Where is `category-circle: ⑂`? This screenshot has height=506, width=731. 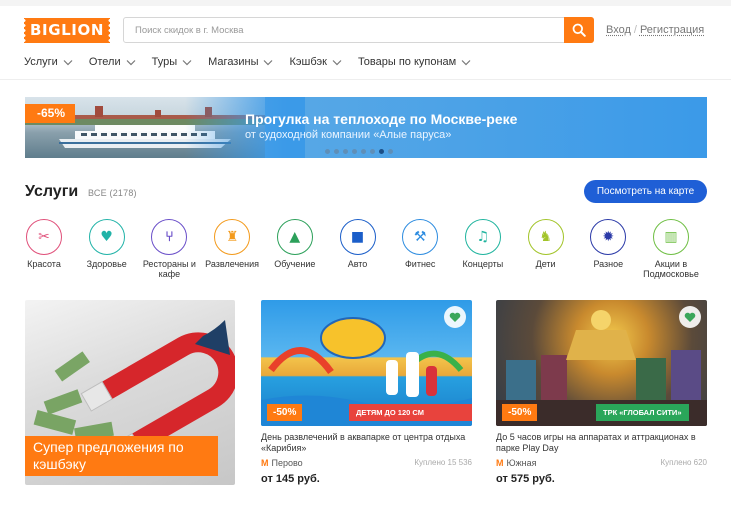
category-circle: ⑂ is located at coordinates (169, 237).